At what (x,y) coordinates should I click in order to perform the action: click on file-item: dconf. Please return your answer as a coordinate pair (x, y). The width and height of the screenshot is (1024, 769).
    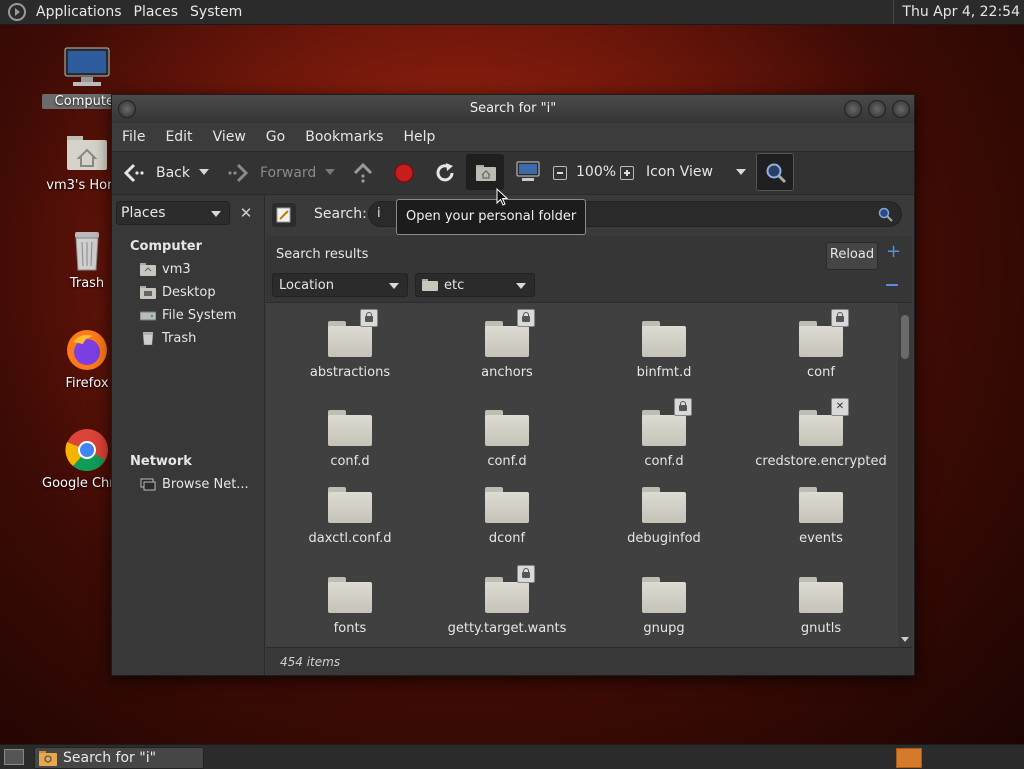
    Looking at the image, I should click on (507, 516).